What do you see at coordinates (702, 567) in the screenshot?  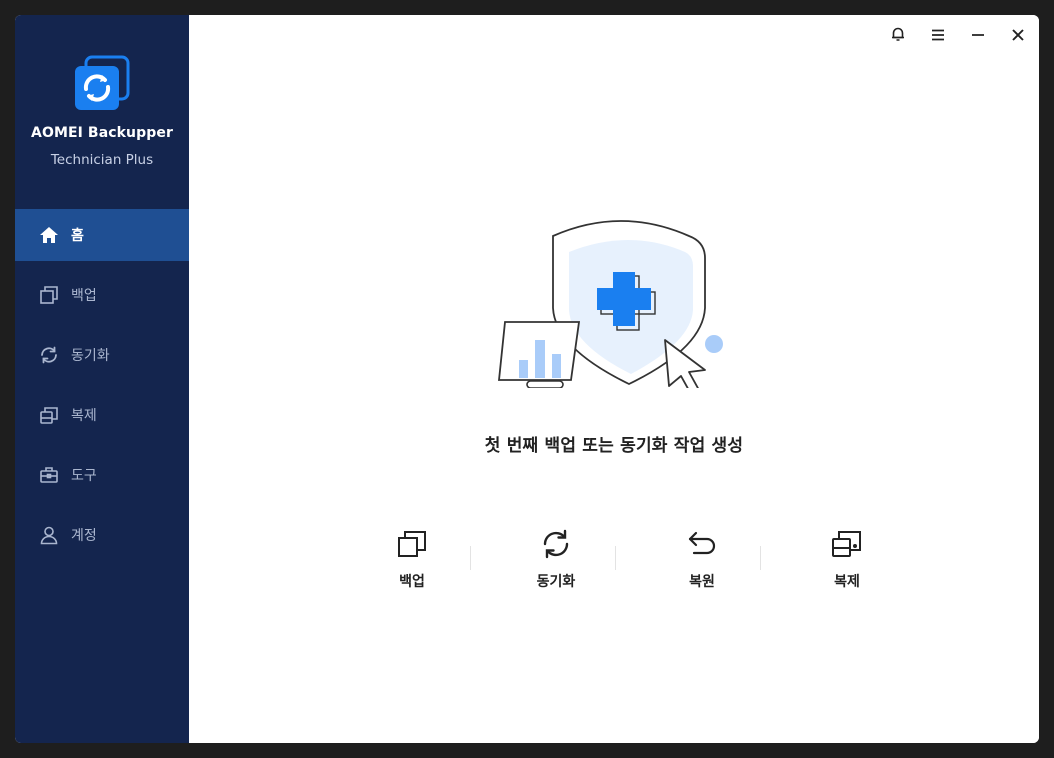 I see `quick-restore-button: 복원` at bounding box center [702, 567].